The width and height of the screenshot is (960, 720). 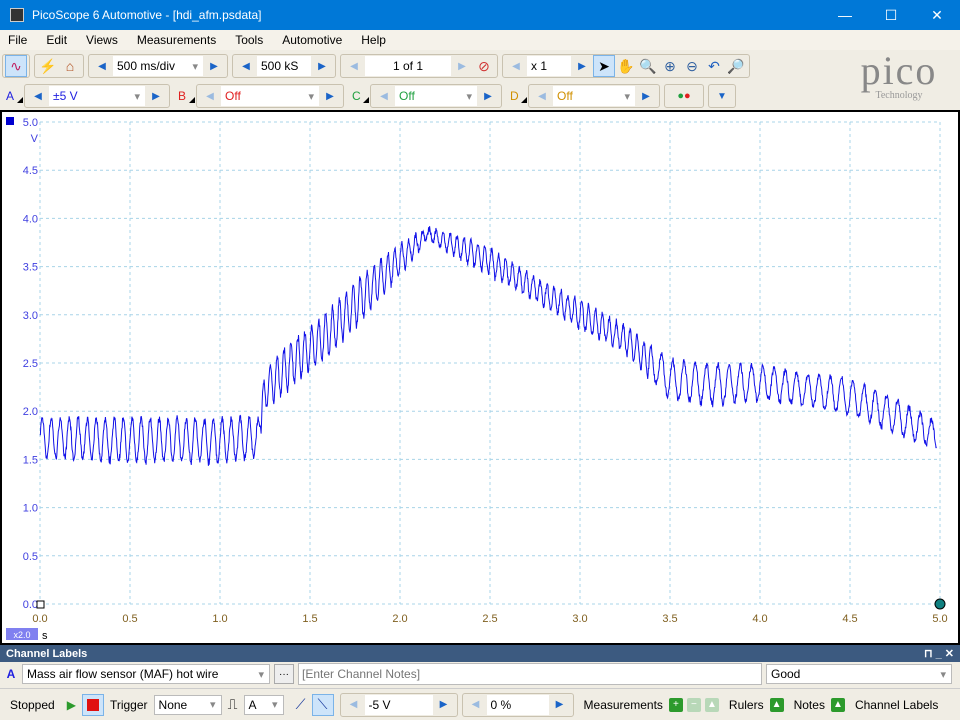 What do you see at coordinates (516, 66) in the screenshot?
I see `zoom-prev: ◀` at bounding box center [516, 66].